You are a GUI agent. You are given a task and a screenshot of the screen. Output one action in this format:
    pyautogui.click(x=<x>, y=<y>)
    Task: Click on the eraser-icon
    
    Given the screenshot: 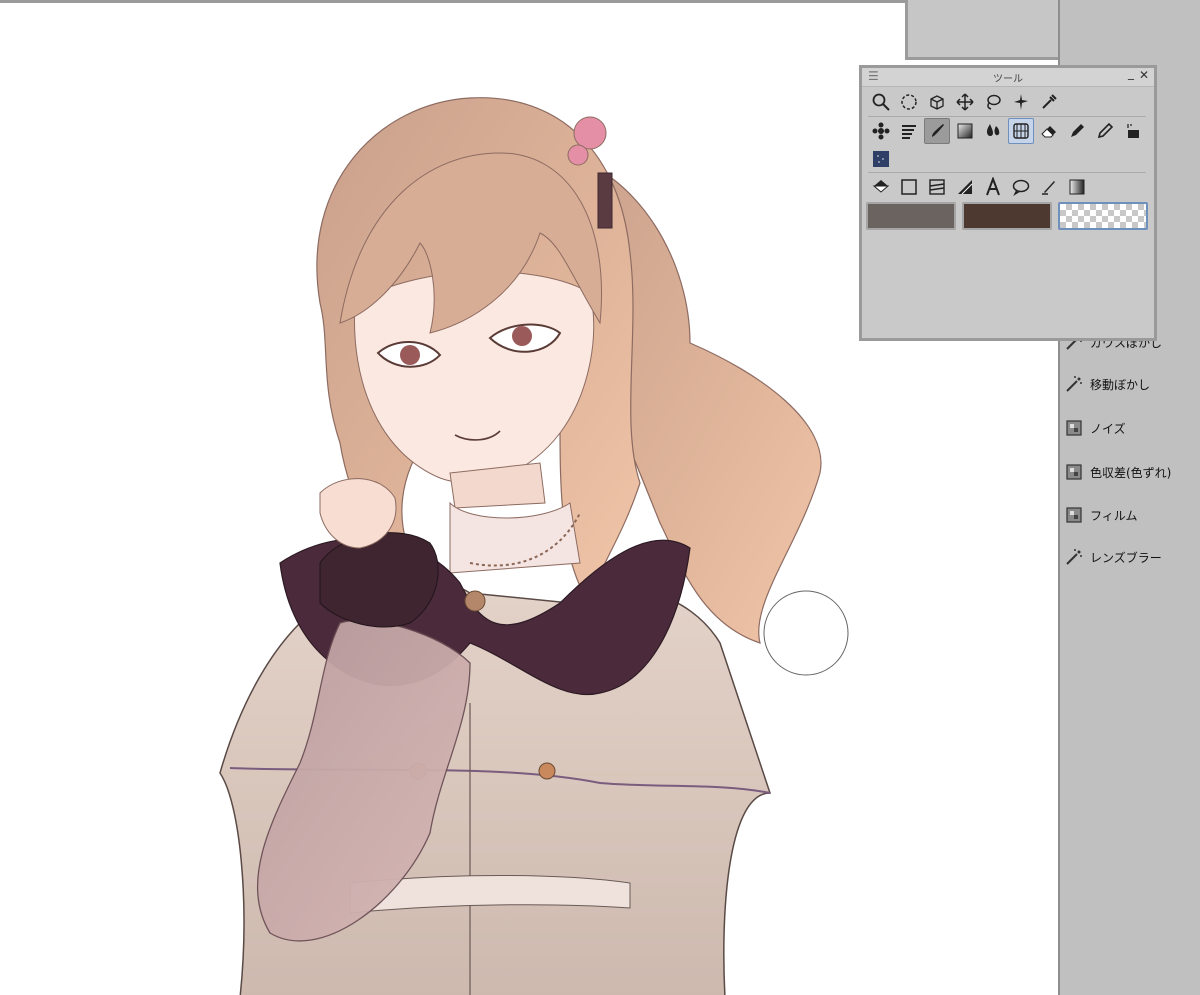 What is the action you would take?
    pyautogui.click(x=1048, y=132)
    